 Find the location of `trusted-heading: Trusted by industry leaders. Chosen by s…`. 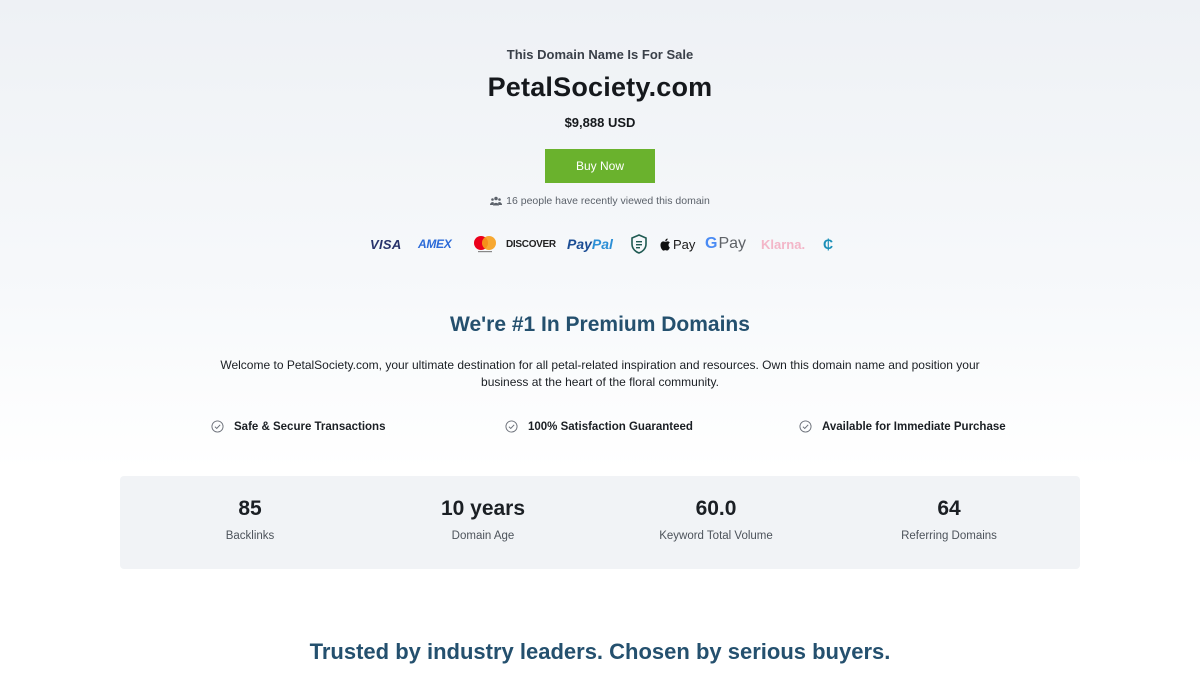

trusted-heading: Trusted by industry leaders. Chosen by s… is located at coordinates (600, 651).